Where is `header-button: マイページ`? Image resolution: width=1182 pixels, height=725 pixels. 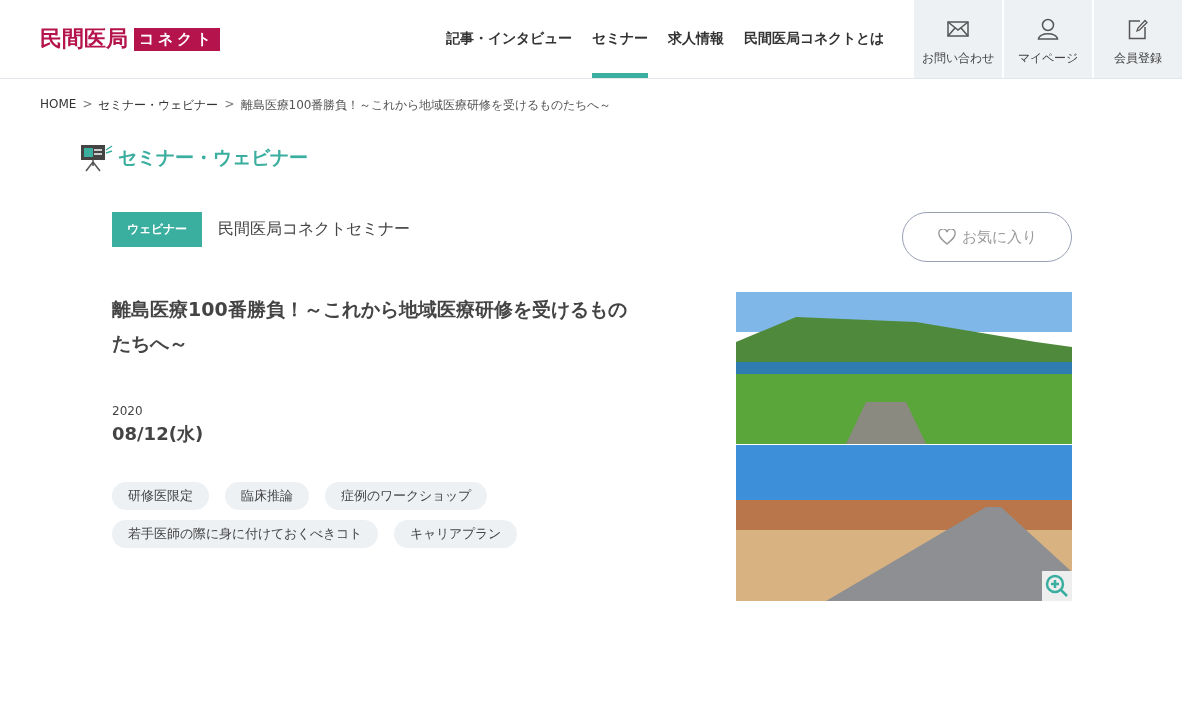
header-button: マイページ is located at coordinates (1048, 39).